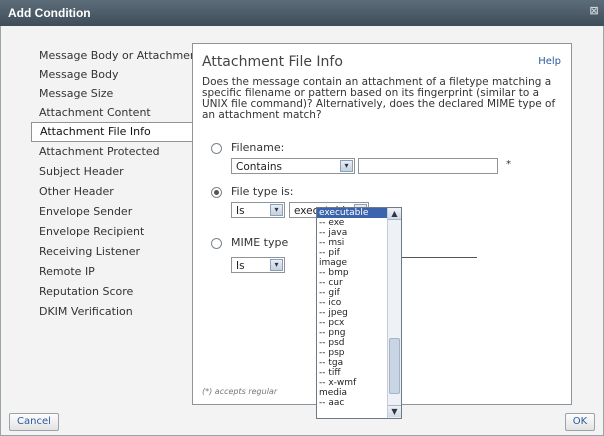 This screenshot has height=436, width=604. I want to click on close-icon: ⊠, so click(594, 11).